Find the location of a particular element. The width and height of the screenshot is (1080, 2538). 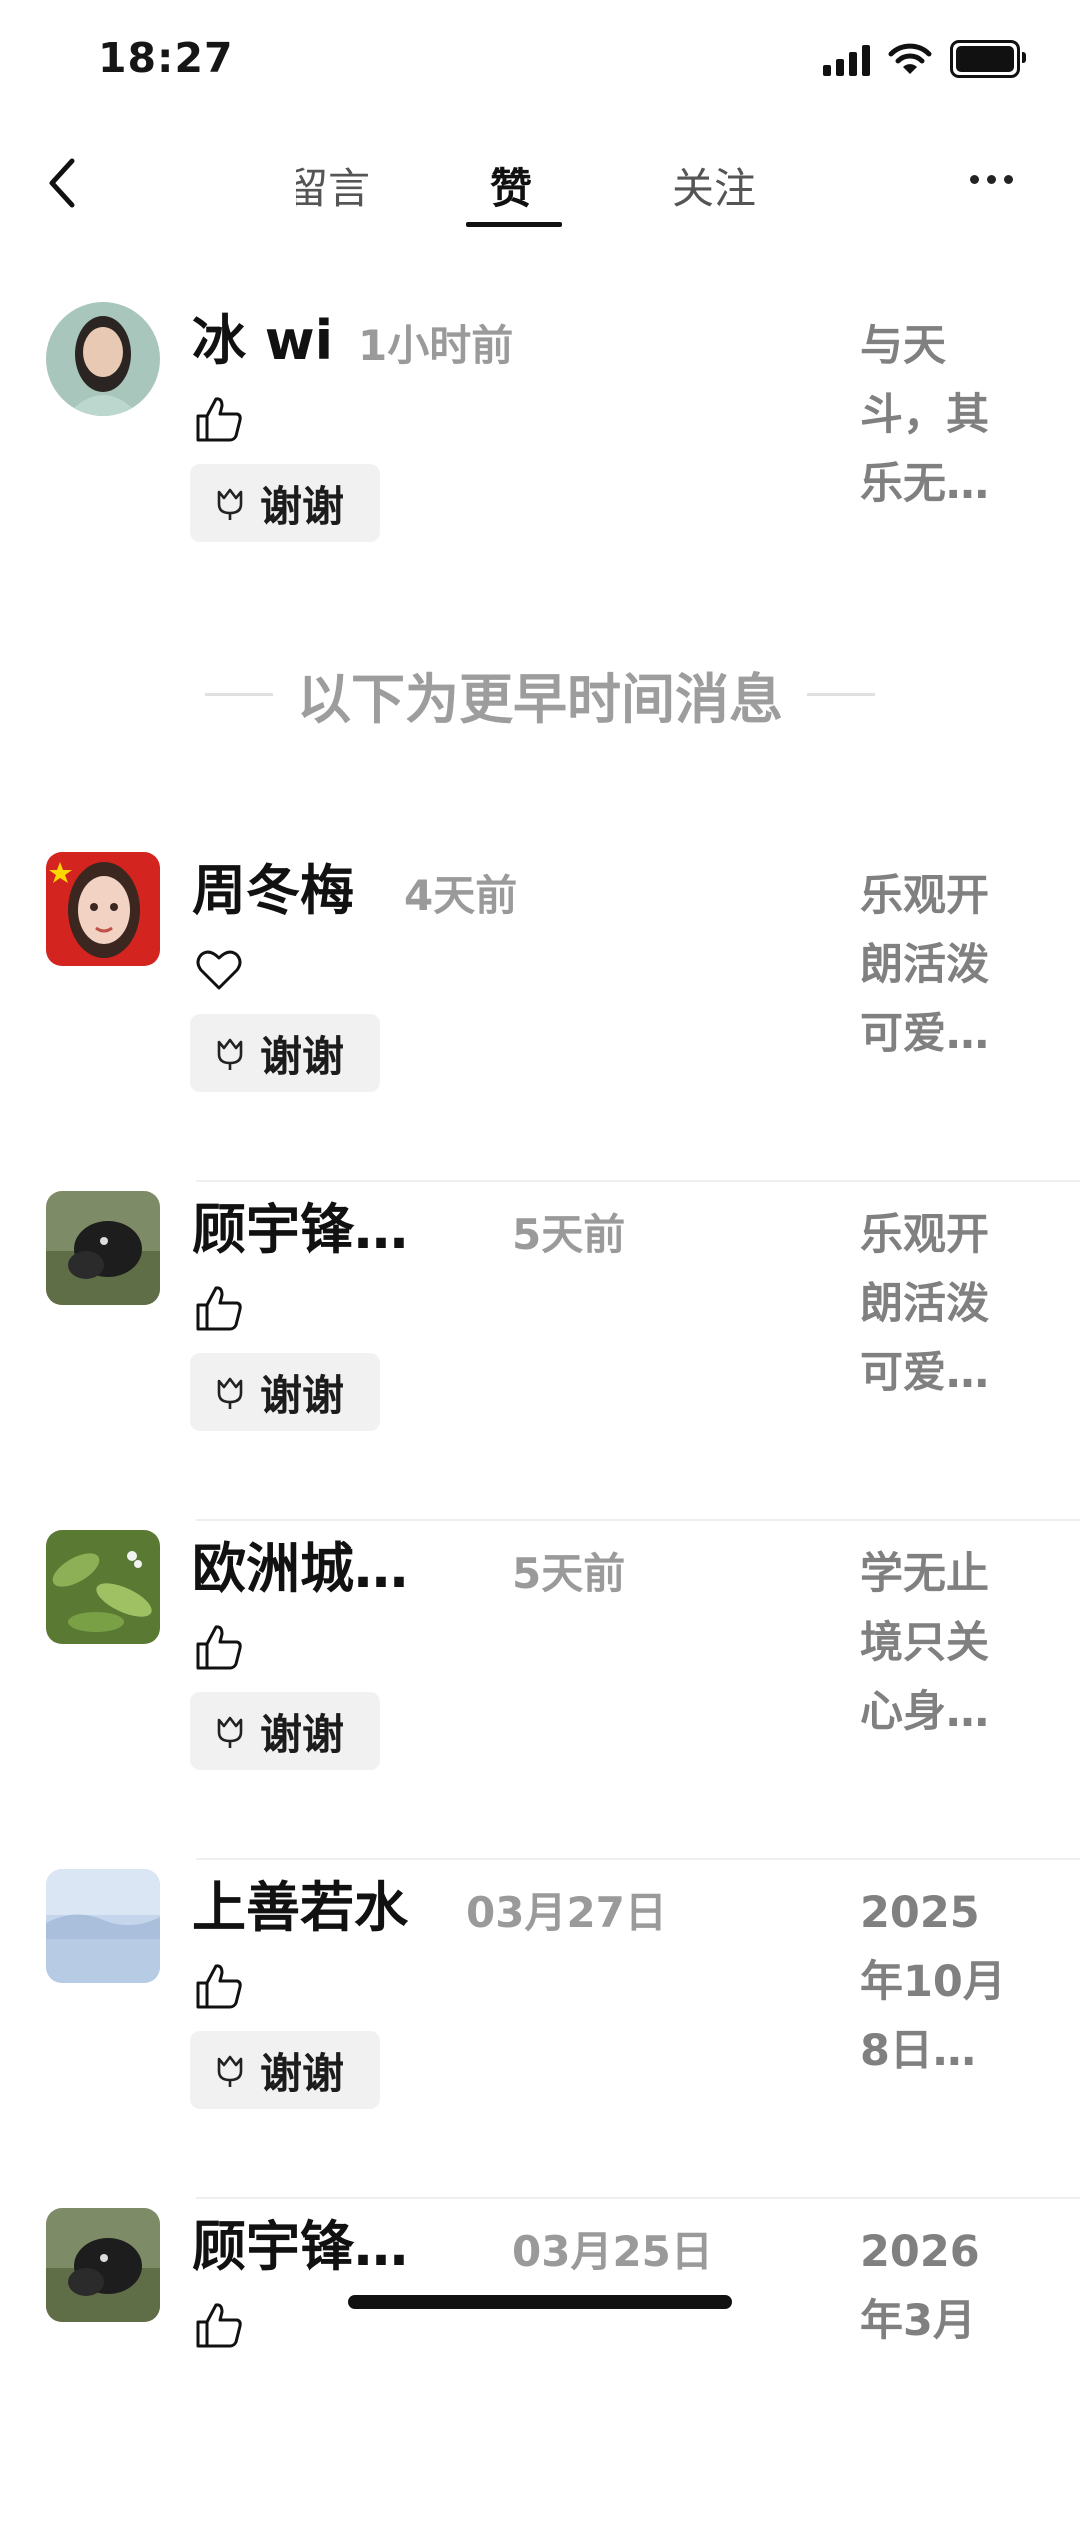

cellular-signal-icon is located at coordinates (846, 59).